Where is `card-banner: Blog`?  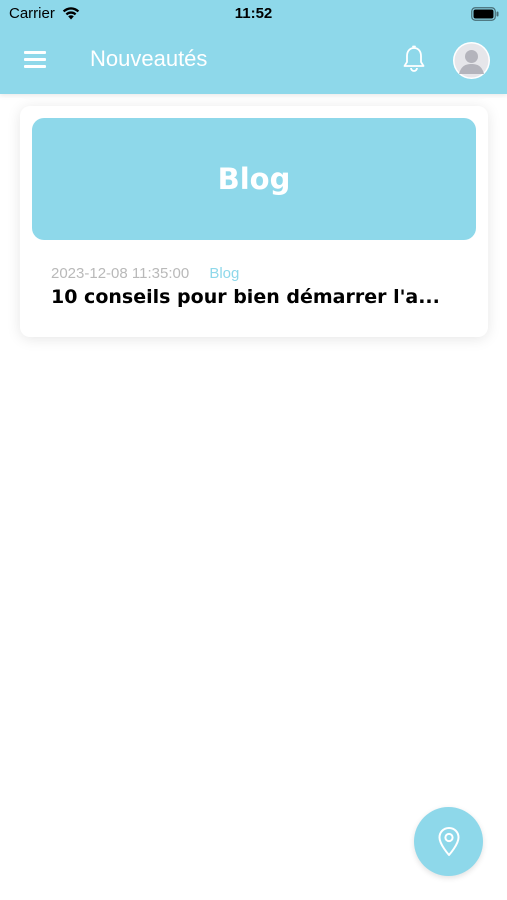
card-banner: Blog is located at coordinates (254, 179).